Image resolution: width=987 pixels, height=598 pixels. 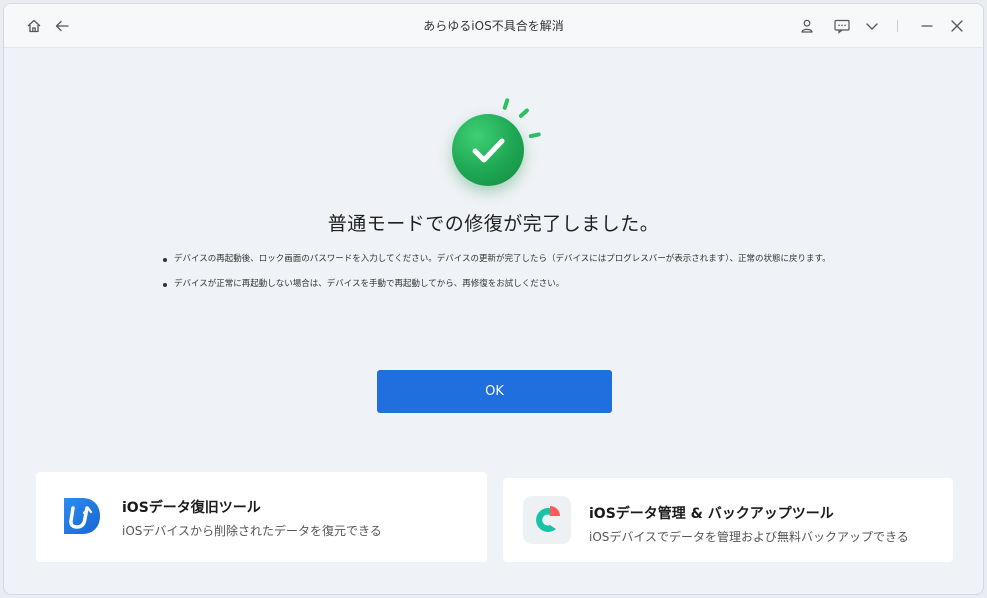 I want to click on message-icon, so click(x=842, y=26).